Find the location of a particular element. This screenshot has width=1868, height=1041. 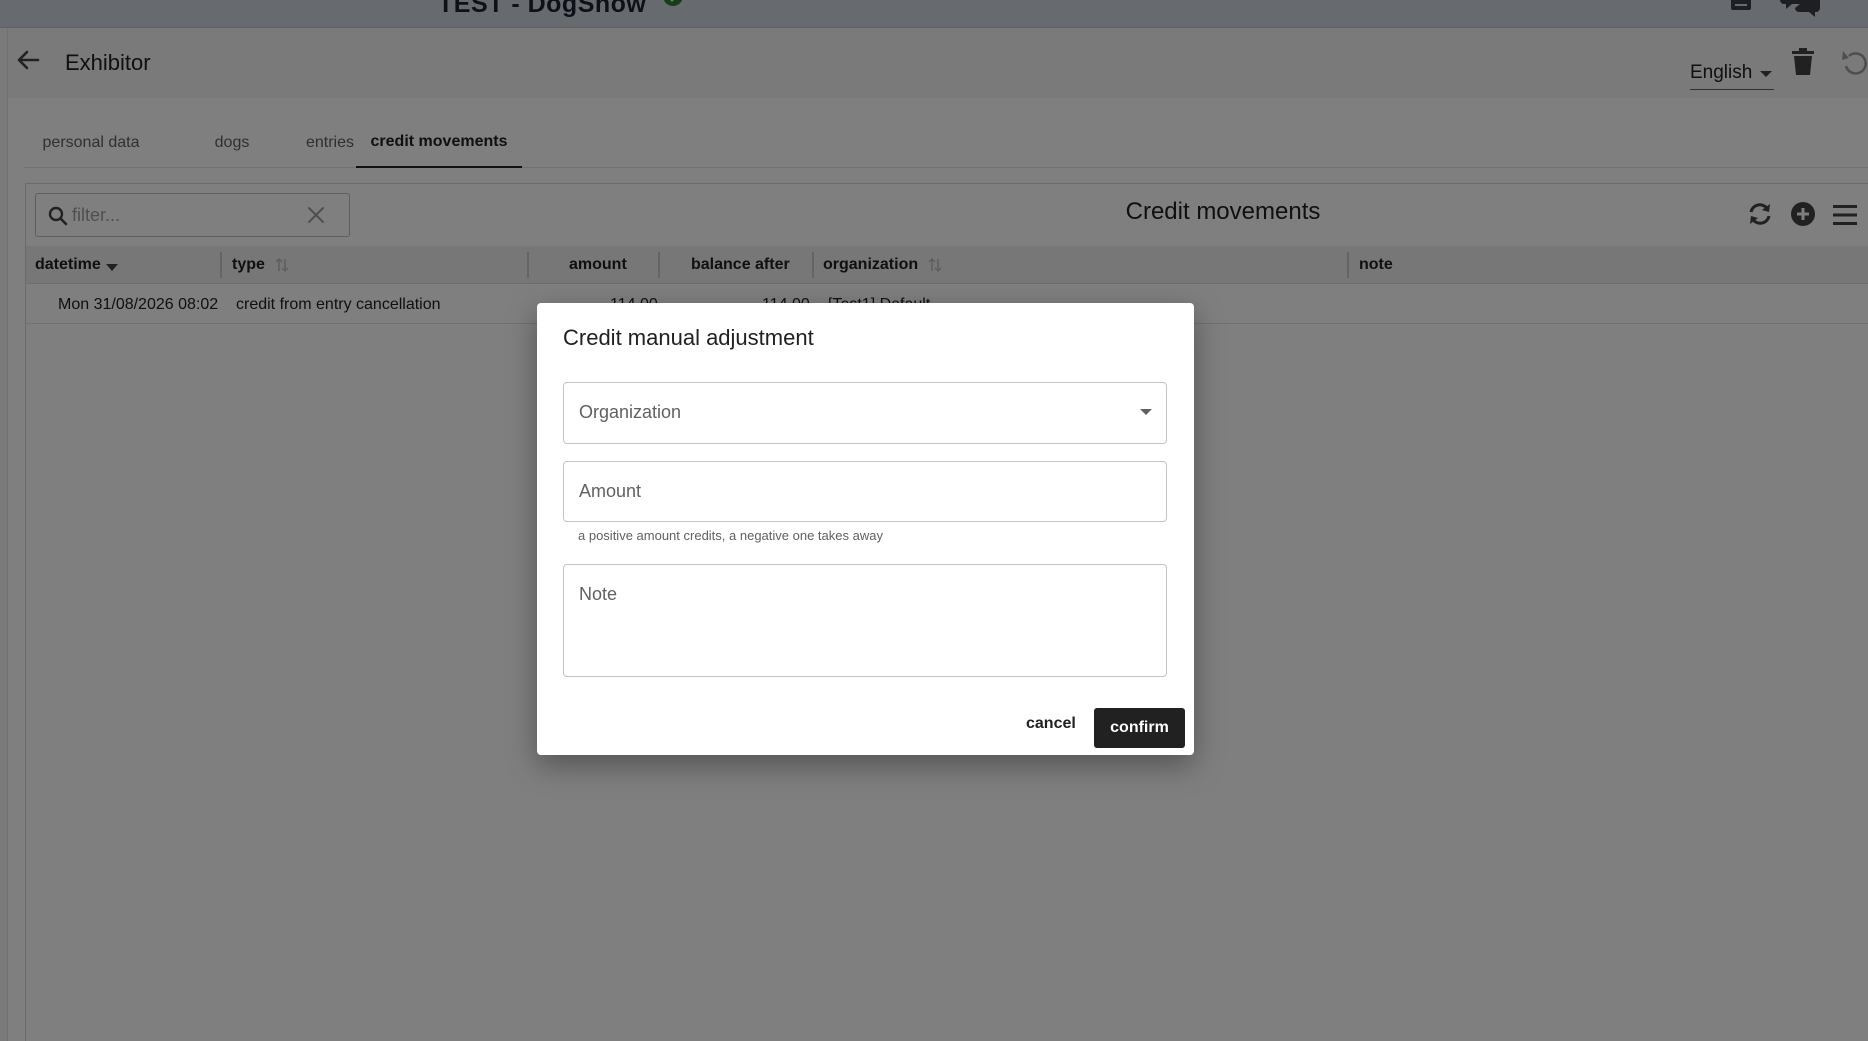

cancel-button: cancel is located at coordinates (1051, 724).